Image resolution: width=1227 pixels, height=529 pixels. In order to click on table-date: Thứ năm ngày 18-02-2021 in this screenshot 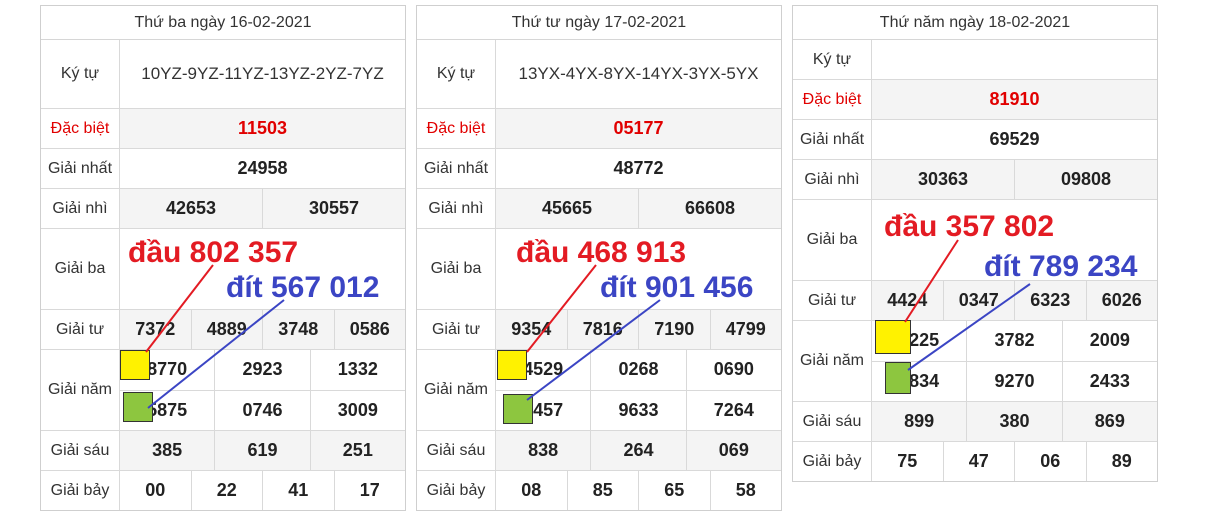, I will do `click(975, 23)`.